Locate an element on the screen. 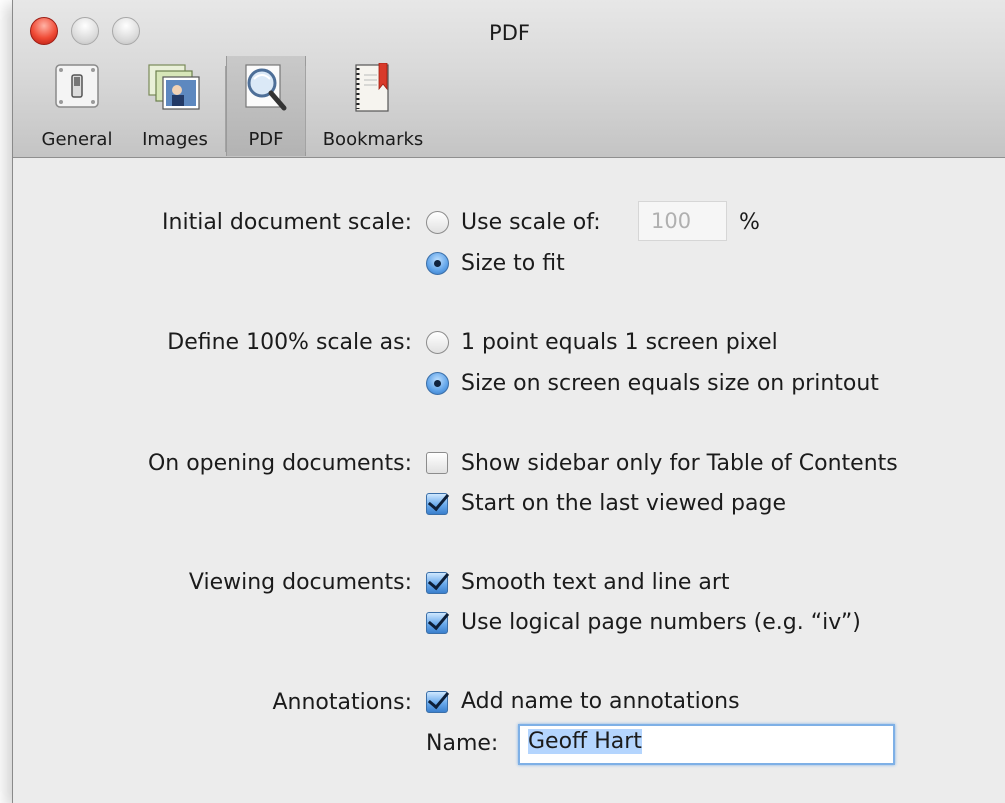 This screenshot has height=803, width=1005. toolbar-item-pdf: PDF is located at coordinates (266, 106).